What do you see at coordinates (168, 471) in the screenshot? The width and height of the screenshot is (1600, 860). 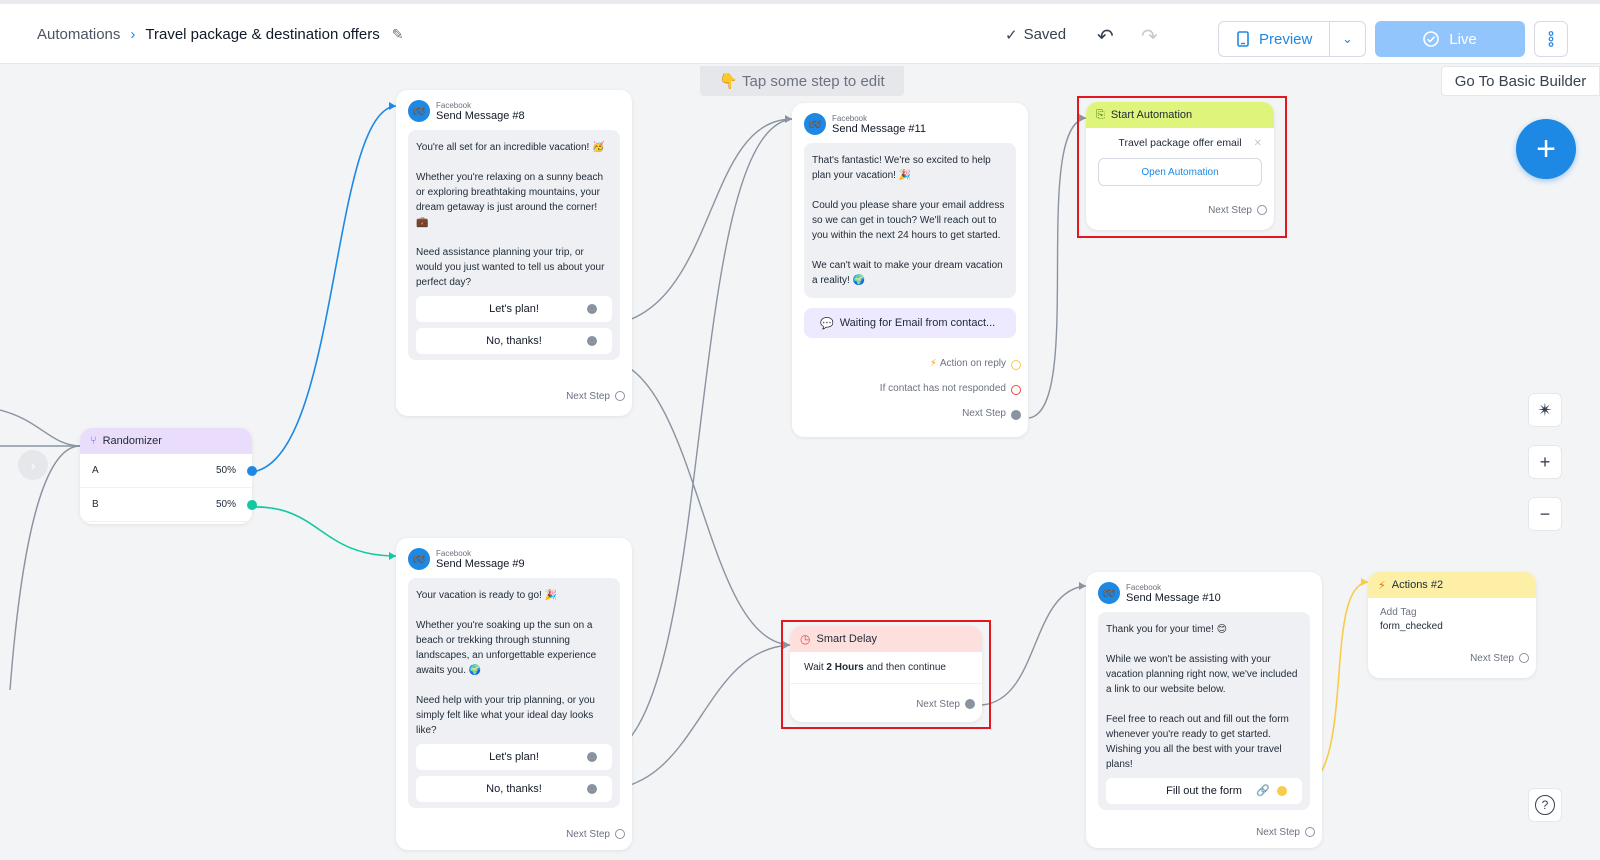 I see `randomizer-row-a: A 50%` at bounding box center [168, 471].